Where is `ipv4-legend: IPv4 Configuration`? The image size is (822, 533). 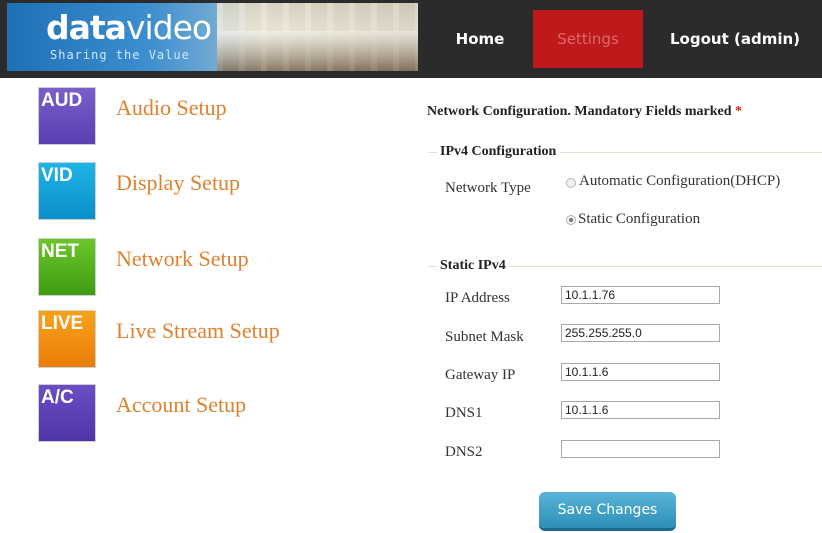
ipv4-legend: IPv4 Configuration is located at coordinates (499, 152).